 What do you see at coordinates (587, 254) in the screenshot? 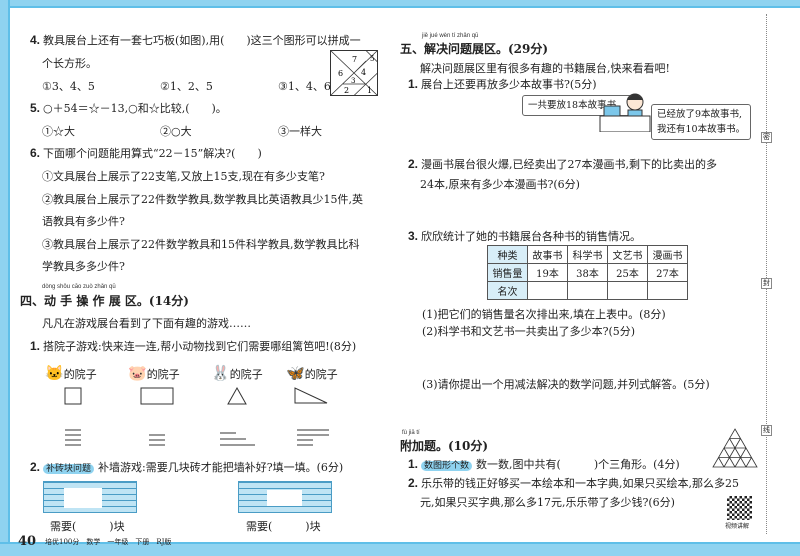
I see `table-row: 种类 故事书 科学书 文艺书 漫画书` at bounding box center [587, 254].